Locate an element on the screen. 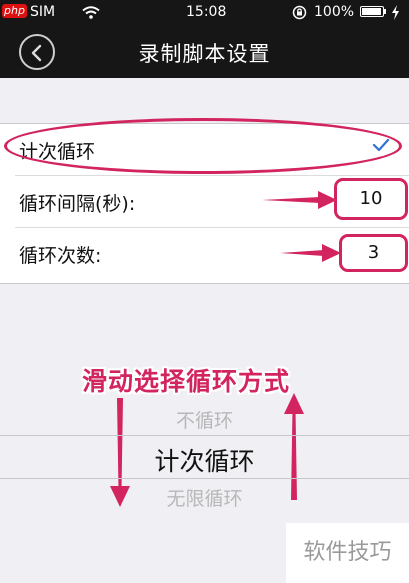 The height and width of the screenshot is (583, 409). interval-label: 循环间隔(秒): is located at coordinates (77, 204).